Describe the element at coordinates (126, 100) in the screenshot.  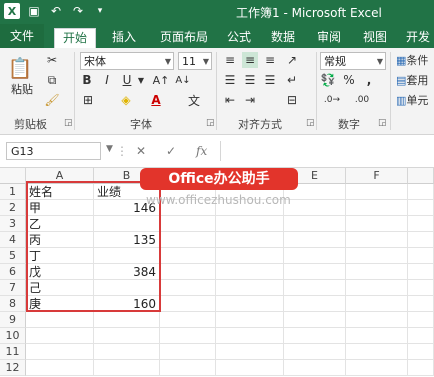
I see `fill-color-icon: ◈` at that location.